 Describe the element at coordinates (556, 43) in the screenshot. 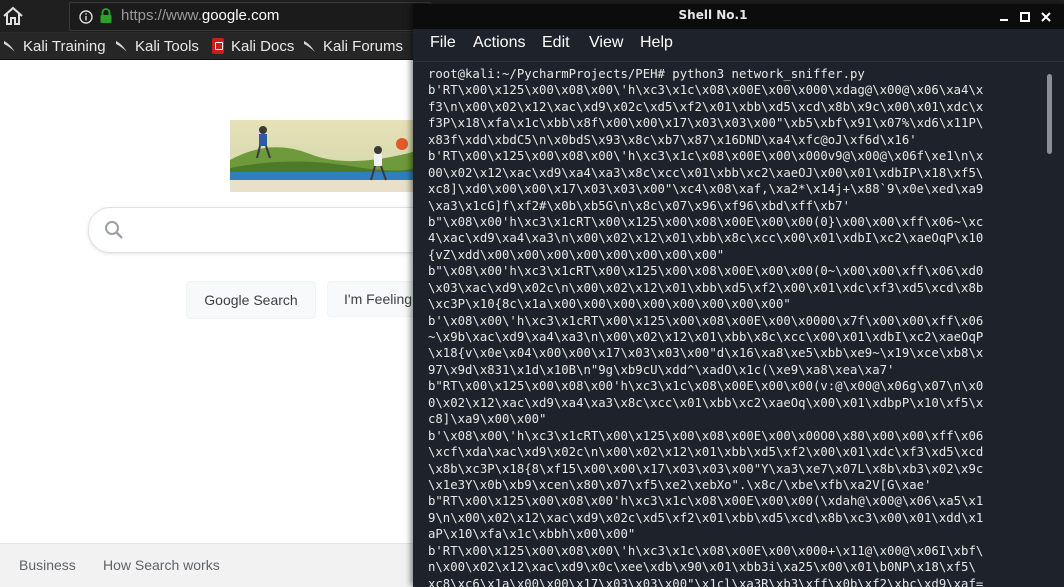

I see `menu-edit: Edit` at that location.